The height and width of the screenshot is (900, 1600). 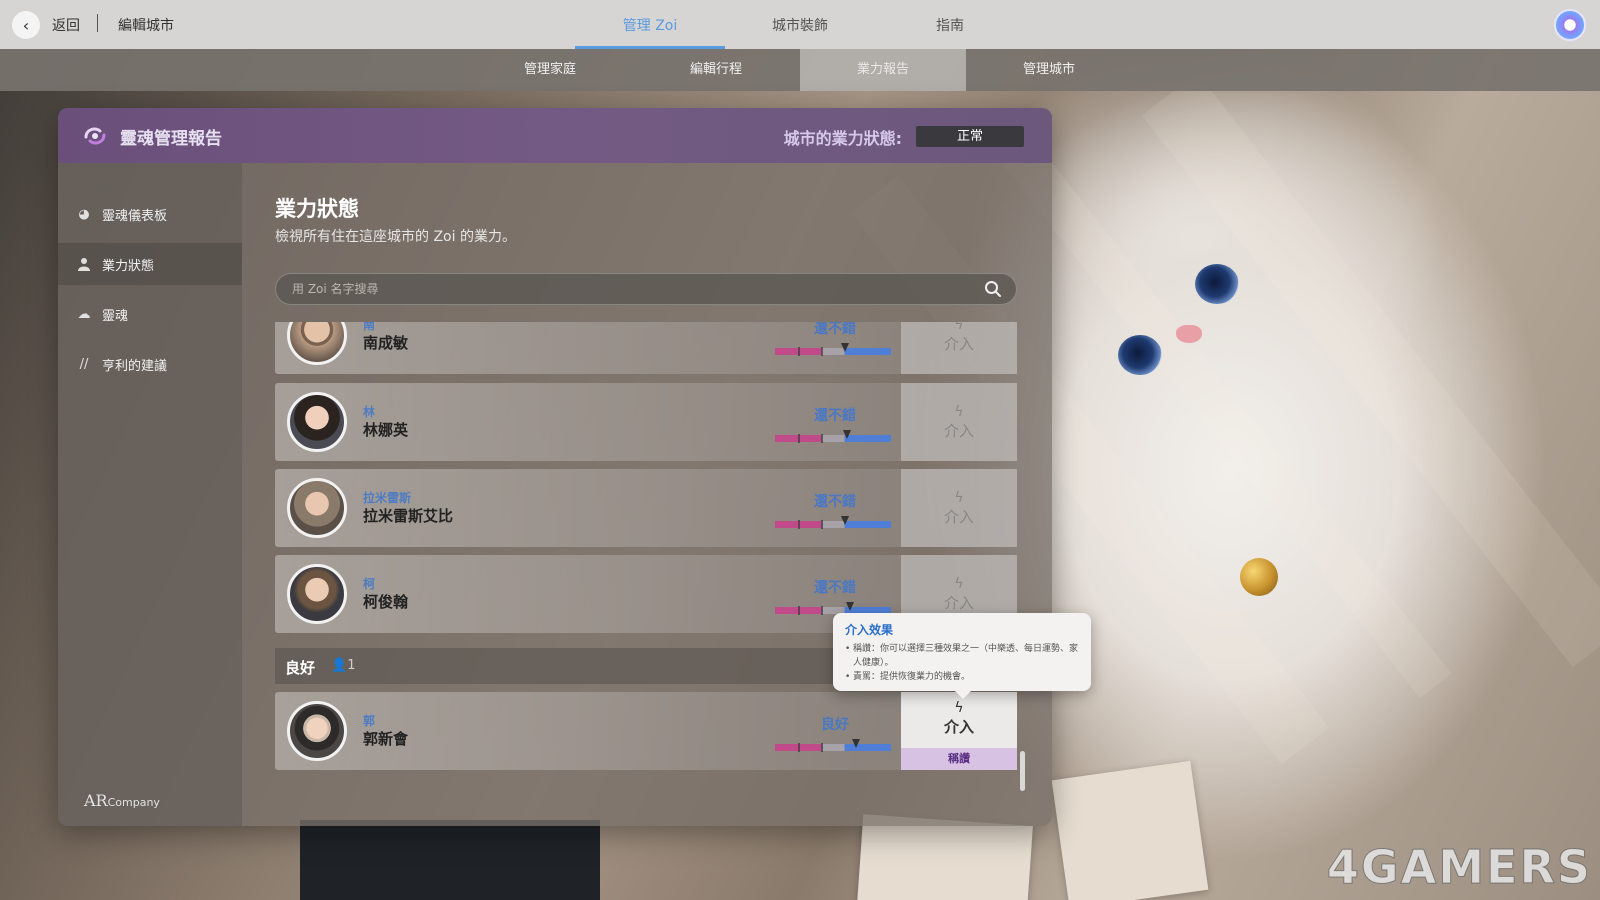 I want to click on zoi-surname: 拉米雷斯, so click(x=387, y=498).